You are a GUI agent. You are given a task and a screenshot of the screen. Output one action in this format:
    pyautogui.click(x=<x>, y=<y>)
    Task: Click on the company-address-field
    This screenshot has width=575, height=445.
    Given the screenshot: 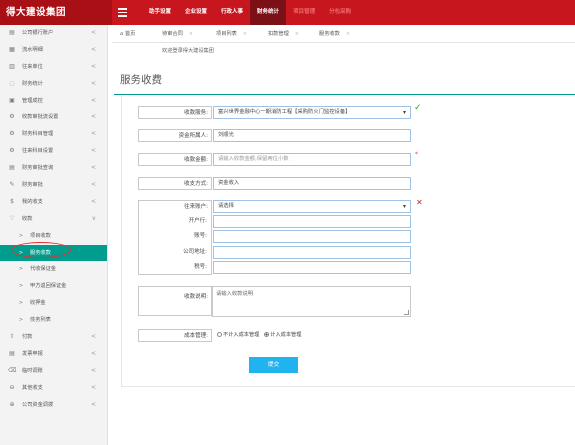 What is the action you would take?
    pyautogui.click(x=312, y=252)
    